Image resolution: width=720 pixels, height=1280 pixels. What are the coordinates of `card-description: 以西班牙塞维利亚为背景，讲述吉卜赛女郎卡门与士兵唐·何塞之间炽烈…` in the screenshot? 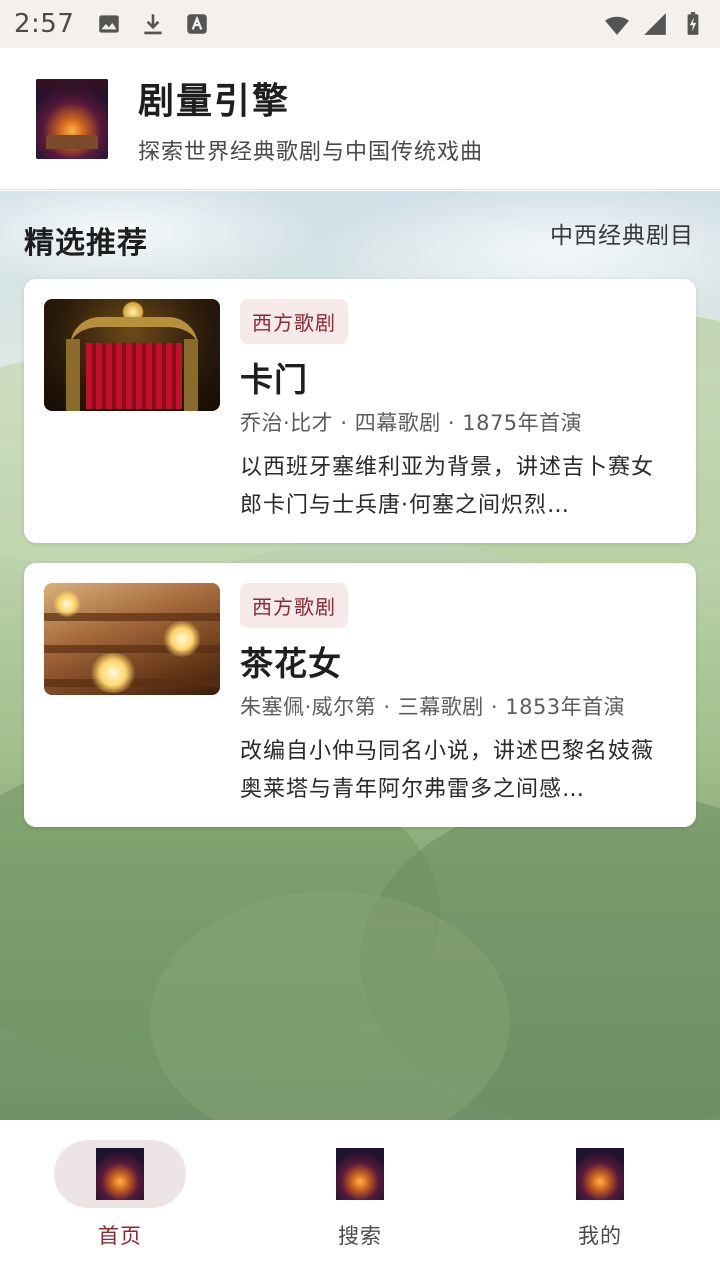 It's located at (447, 486).